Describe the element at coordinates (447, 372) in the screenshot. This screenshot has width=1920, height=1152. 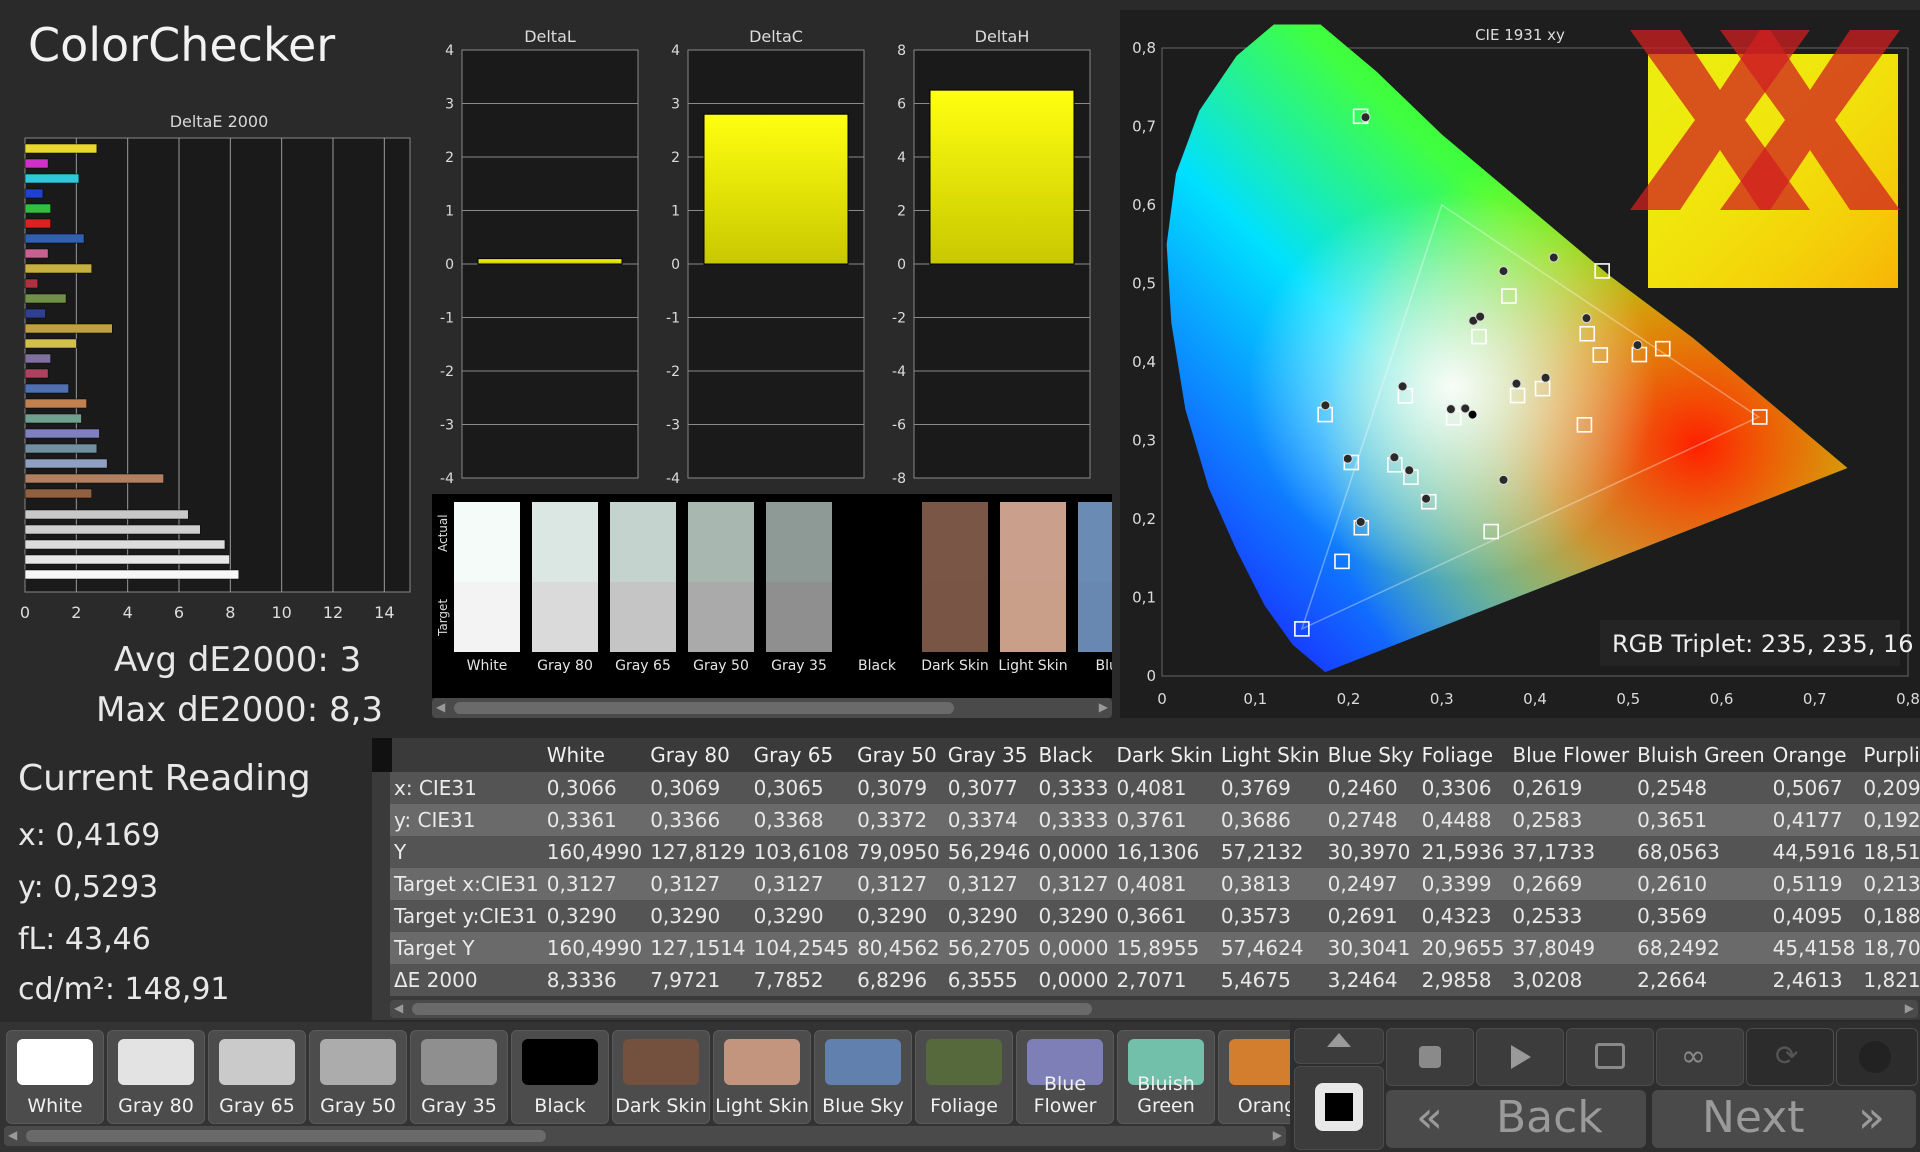
I see `delta-y-tick: -2` at that location.